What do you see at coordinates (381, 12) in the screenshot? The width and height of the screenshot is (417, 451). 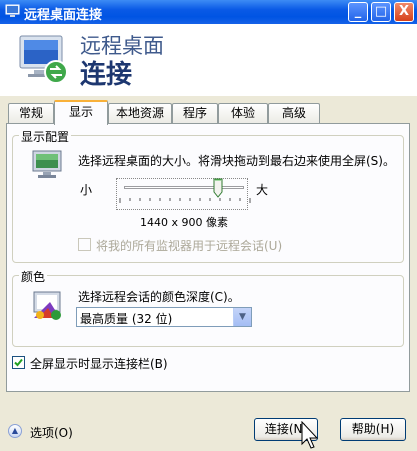 I see `maximize-button: □` at bounding box center [381, 12].